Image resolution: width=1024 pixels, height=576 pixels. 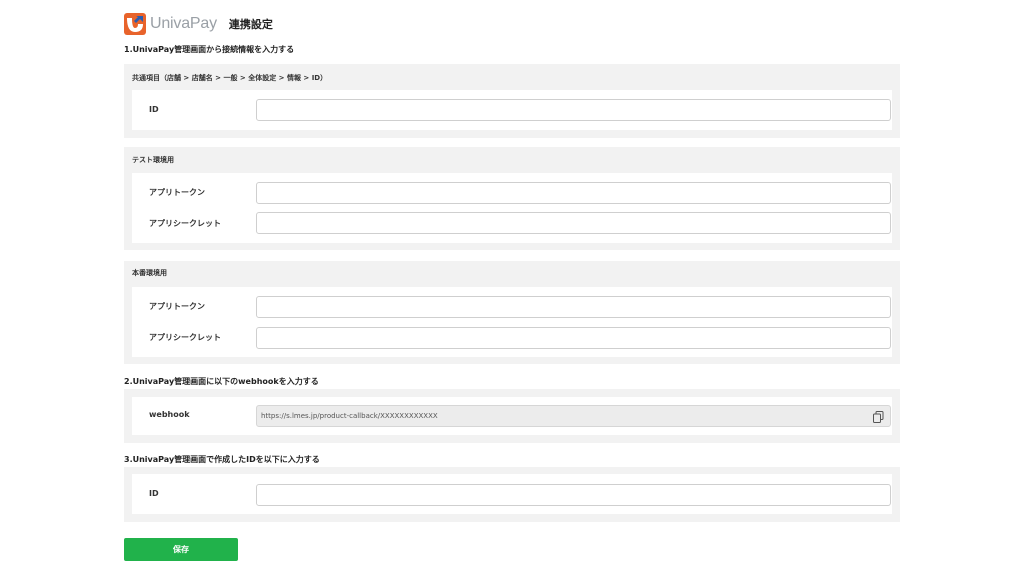 I want to click on step3-panel: ID, so click(x=512, y=494).